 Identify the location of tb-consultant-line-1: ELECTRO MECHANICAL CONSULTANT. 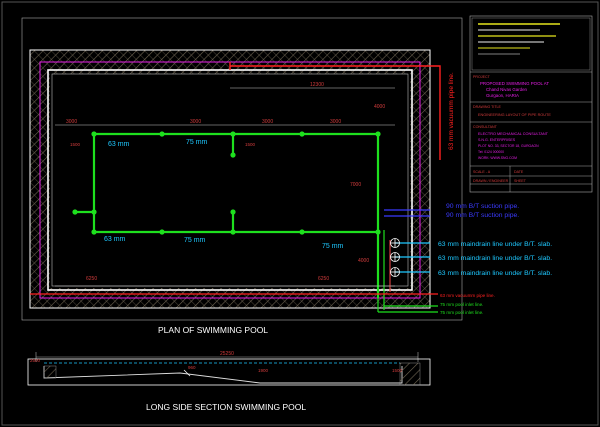
(513, 134).